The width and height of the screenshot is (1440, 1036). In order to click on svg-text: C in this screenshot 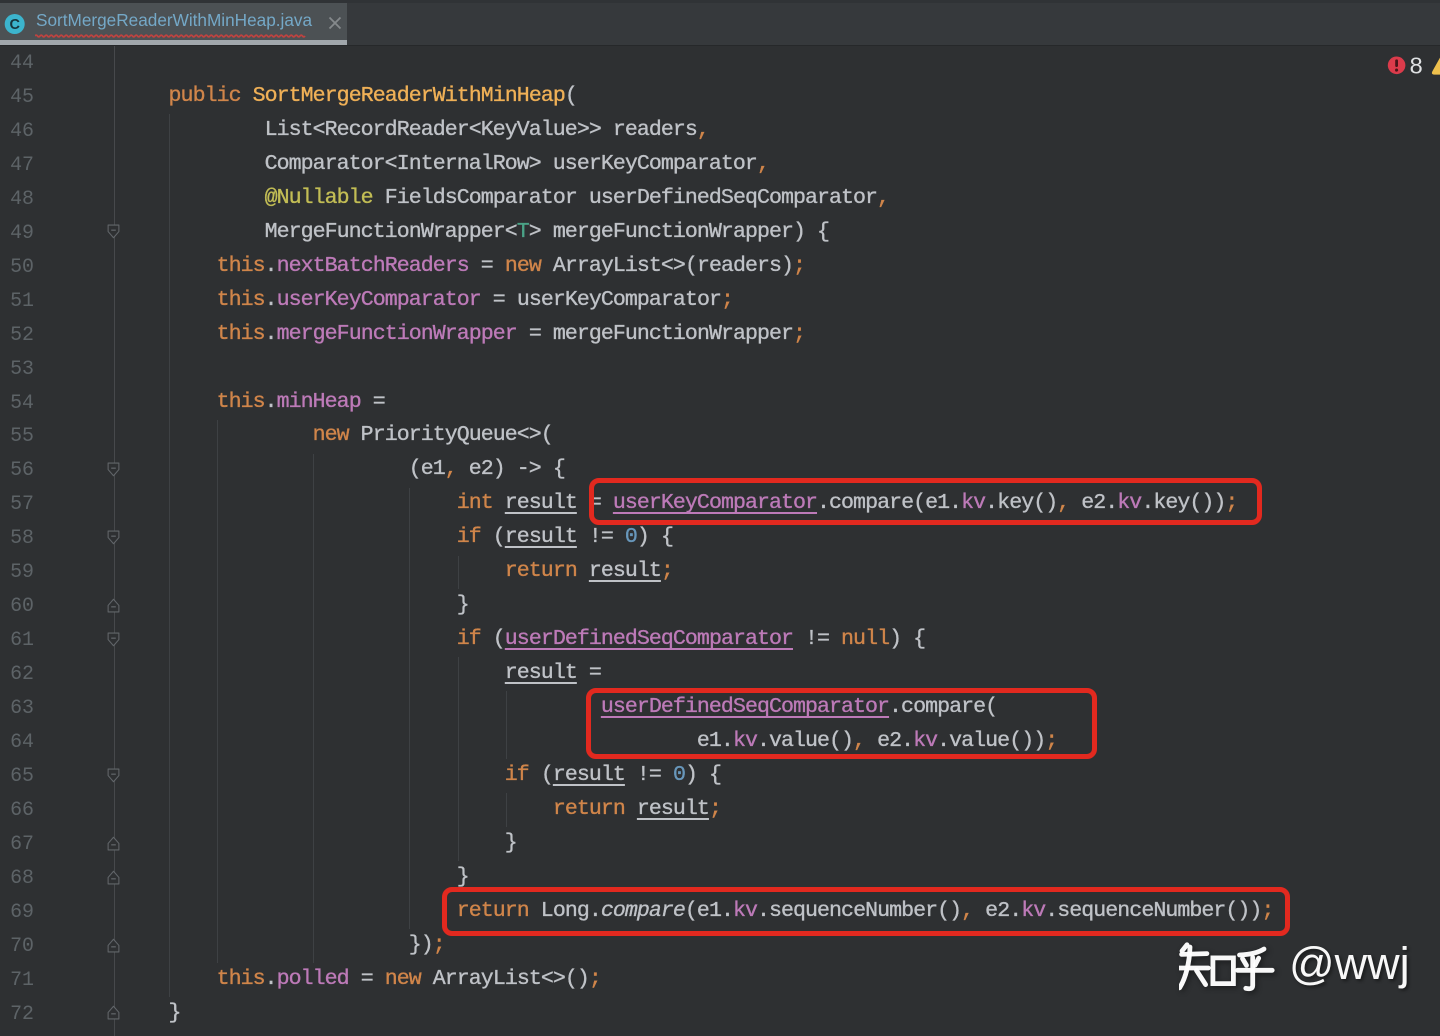, I will do `click(14, 25)`.